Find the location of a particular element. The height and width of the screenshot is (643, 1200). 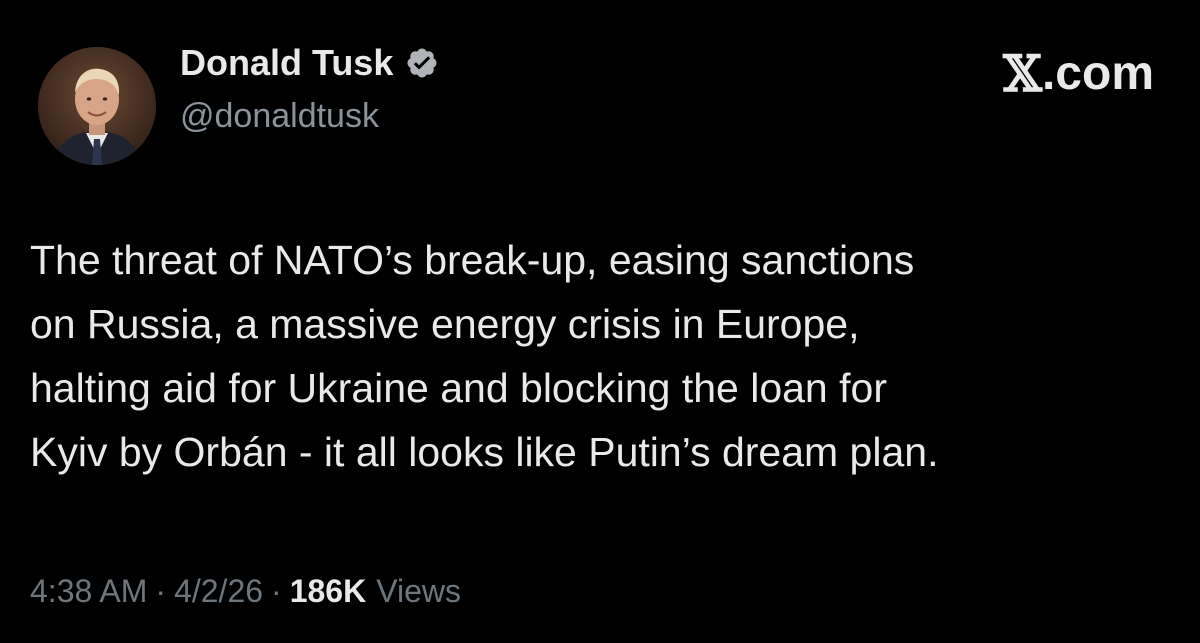

author-display-name: Donald Tusk is located at coordinates (286, 63).